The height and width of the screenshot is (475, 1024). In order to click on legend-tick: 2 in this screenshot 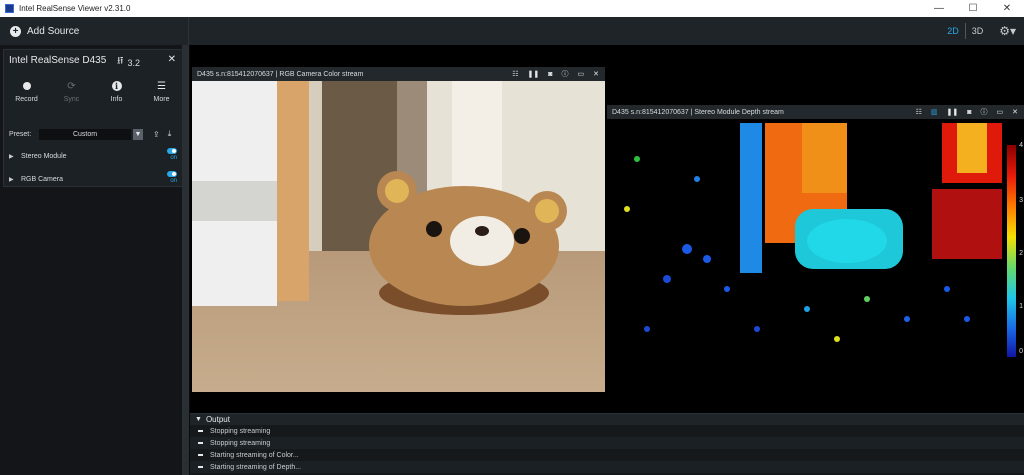, I will do `click(1021, 253)`.